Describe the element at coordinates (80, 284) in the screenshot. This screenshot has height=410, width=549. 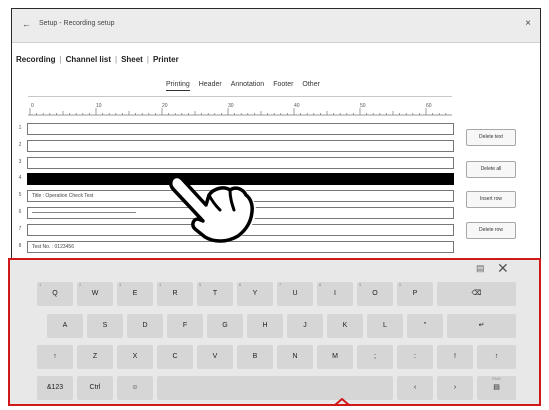
I see `key-alt-label: 2` at that location.